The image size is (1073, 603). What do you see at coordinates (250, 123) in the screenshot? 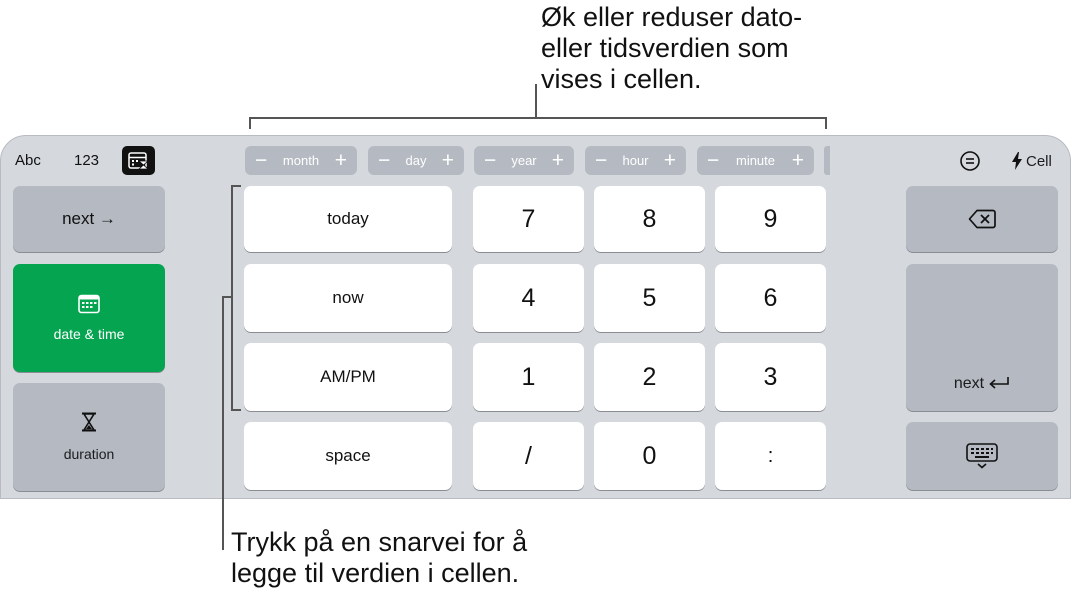
I see `top-bracket-left` at bounding box center [250, 123].